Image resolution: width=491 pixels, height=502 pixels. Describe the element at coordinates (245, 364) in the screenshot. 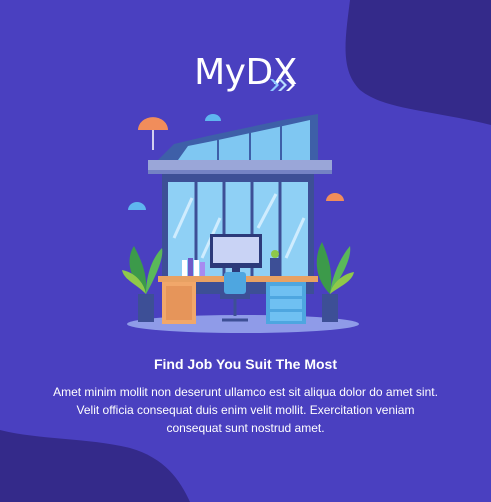

I see `onboarding-title: Find Job You Suit The Most` at that location.